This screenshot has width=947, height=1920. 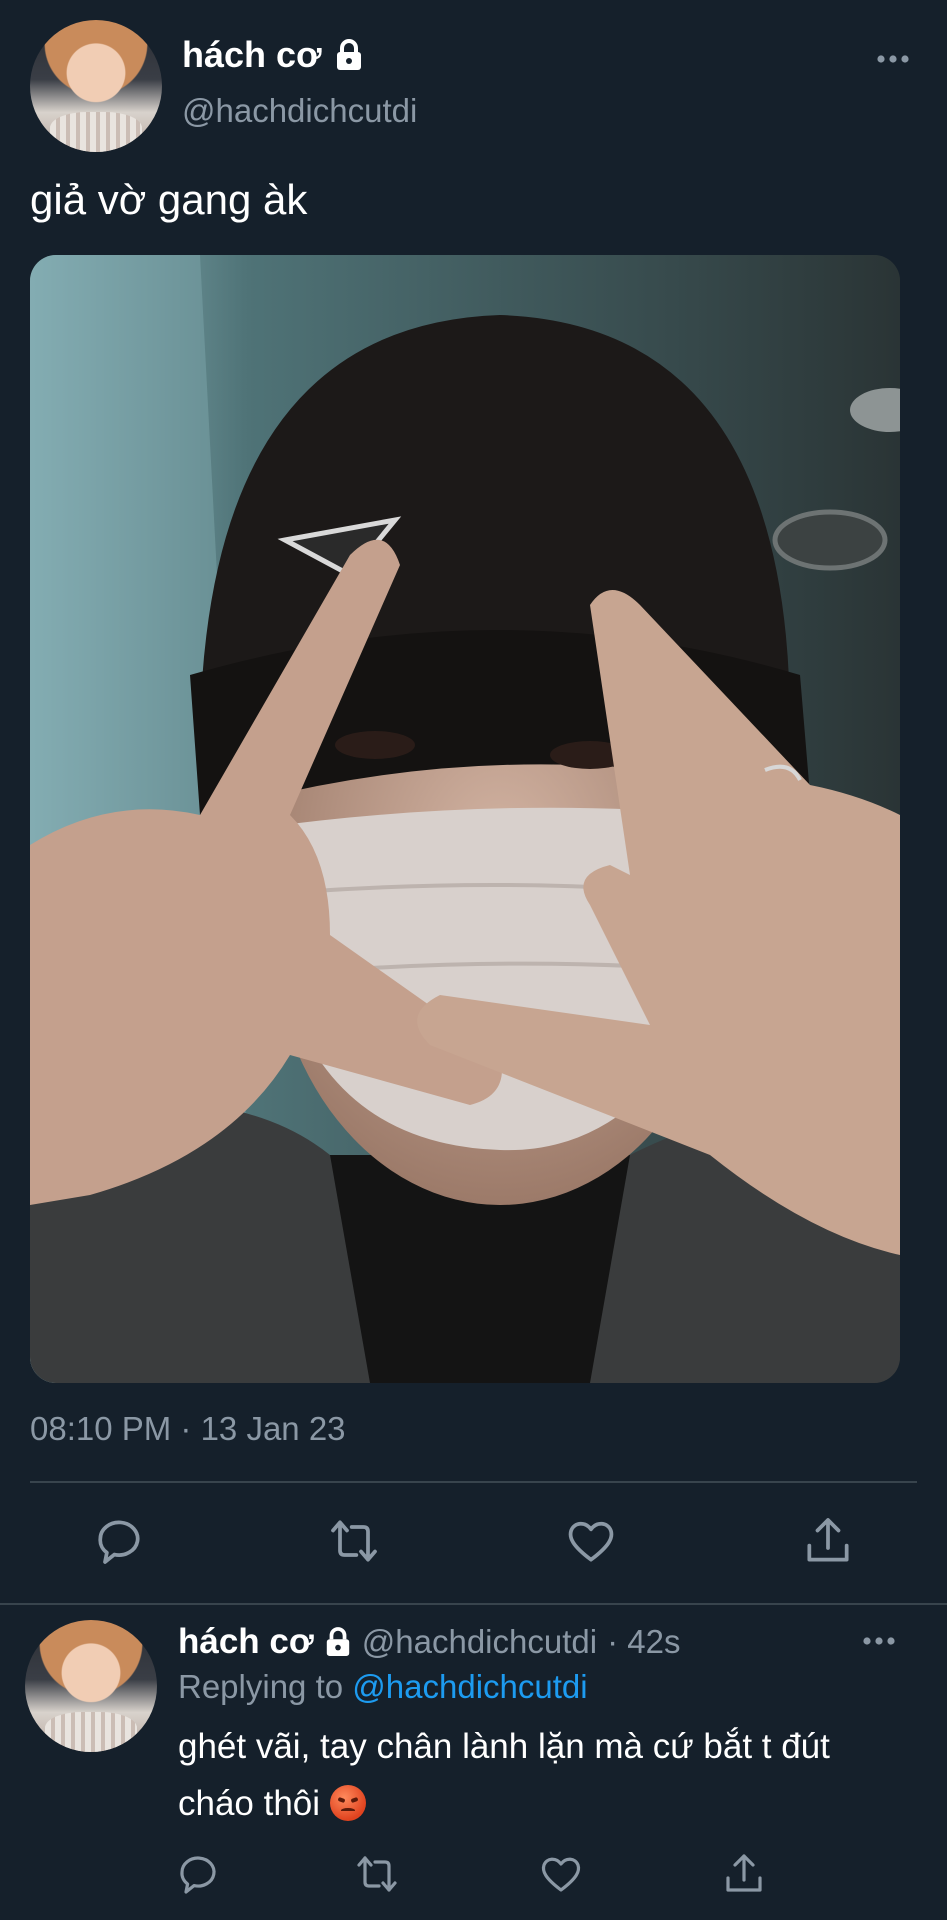 I want to click on reply-button, so click(x=119, y=1541).